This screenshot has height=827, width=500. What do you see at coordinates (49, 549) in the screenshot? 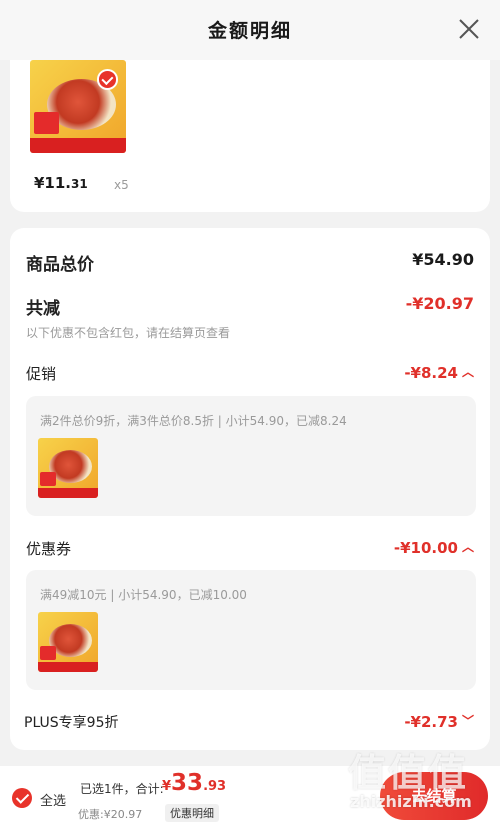
I see `coupon-label: 优惠券` at bounding box center [49, 549].